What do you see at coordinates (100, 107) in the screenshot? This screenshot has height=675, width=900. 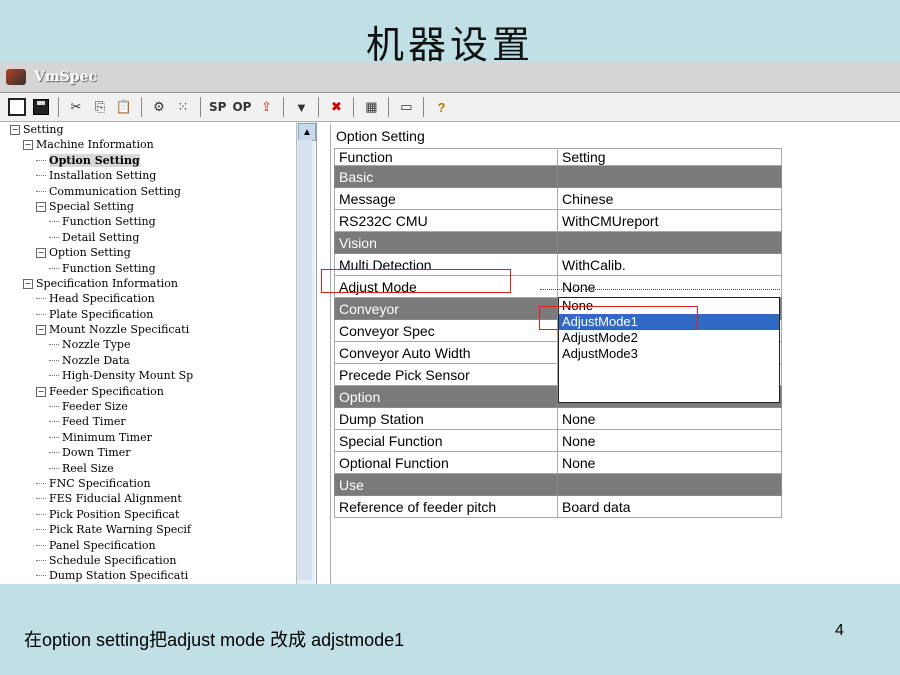 I see `copy-icon: ⎘` at bounding box center [100, 107].